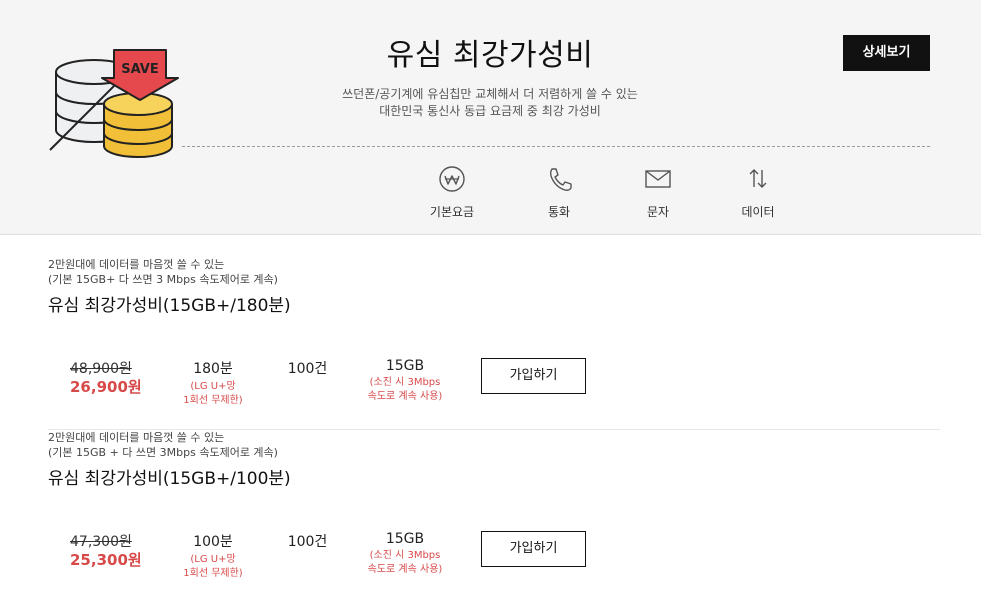 Image resolution: width=981 pixels, height=589 pixels. I want to click on data-arrows-icon, so click(758, 178).